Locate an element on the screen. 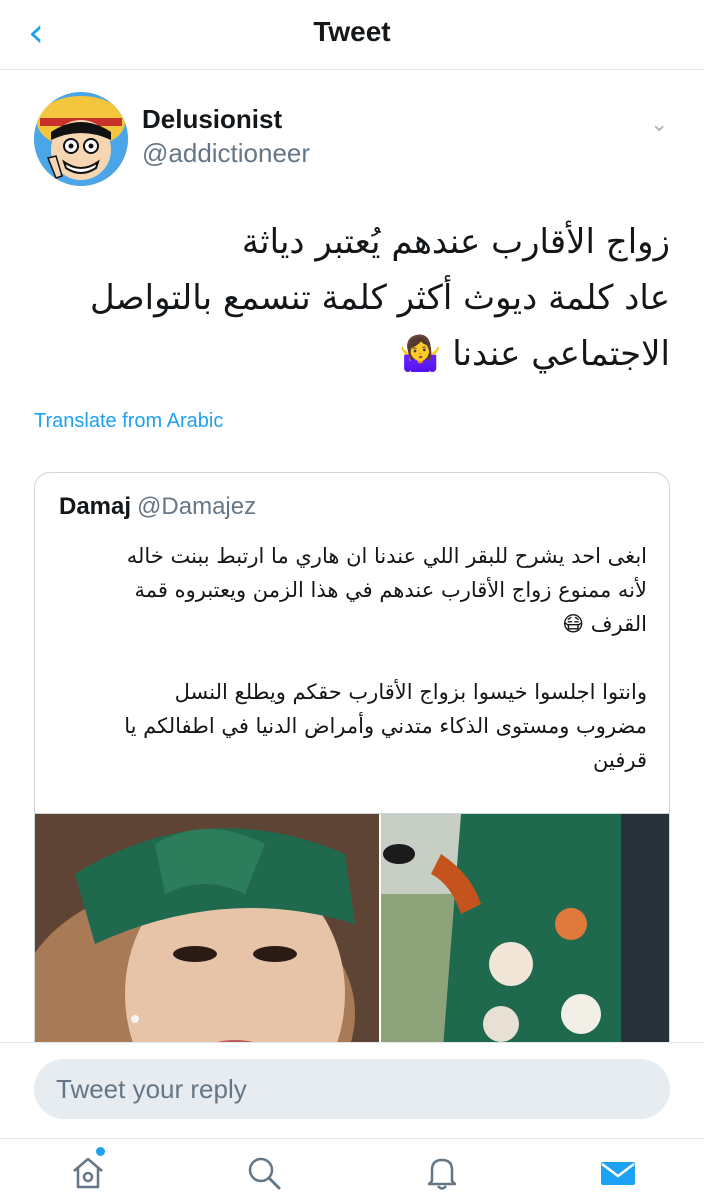 Image resolution: width=704 pixels, height=1200 pixels. author-display-name: Delusionist is located at coordinates (212, 119).